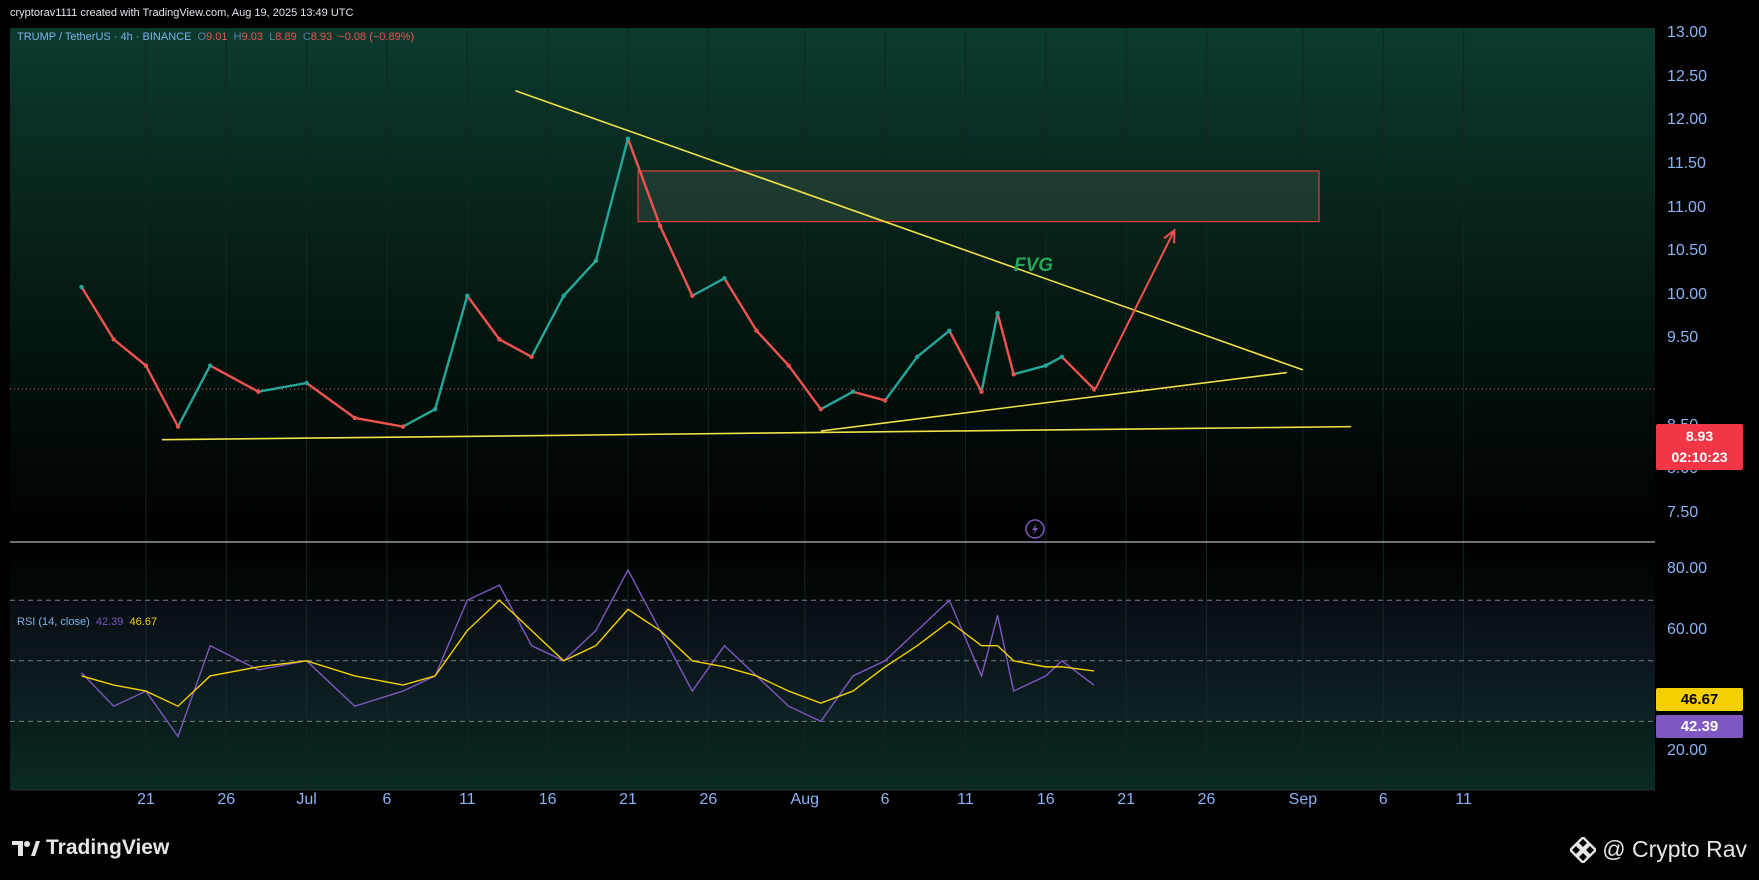  What do you see at coordinates (286, 37) in the screenshot?
I see `low-value: 8.89` at bounding box center [286, 37].